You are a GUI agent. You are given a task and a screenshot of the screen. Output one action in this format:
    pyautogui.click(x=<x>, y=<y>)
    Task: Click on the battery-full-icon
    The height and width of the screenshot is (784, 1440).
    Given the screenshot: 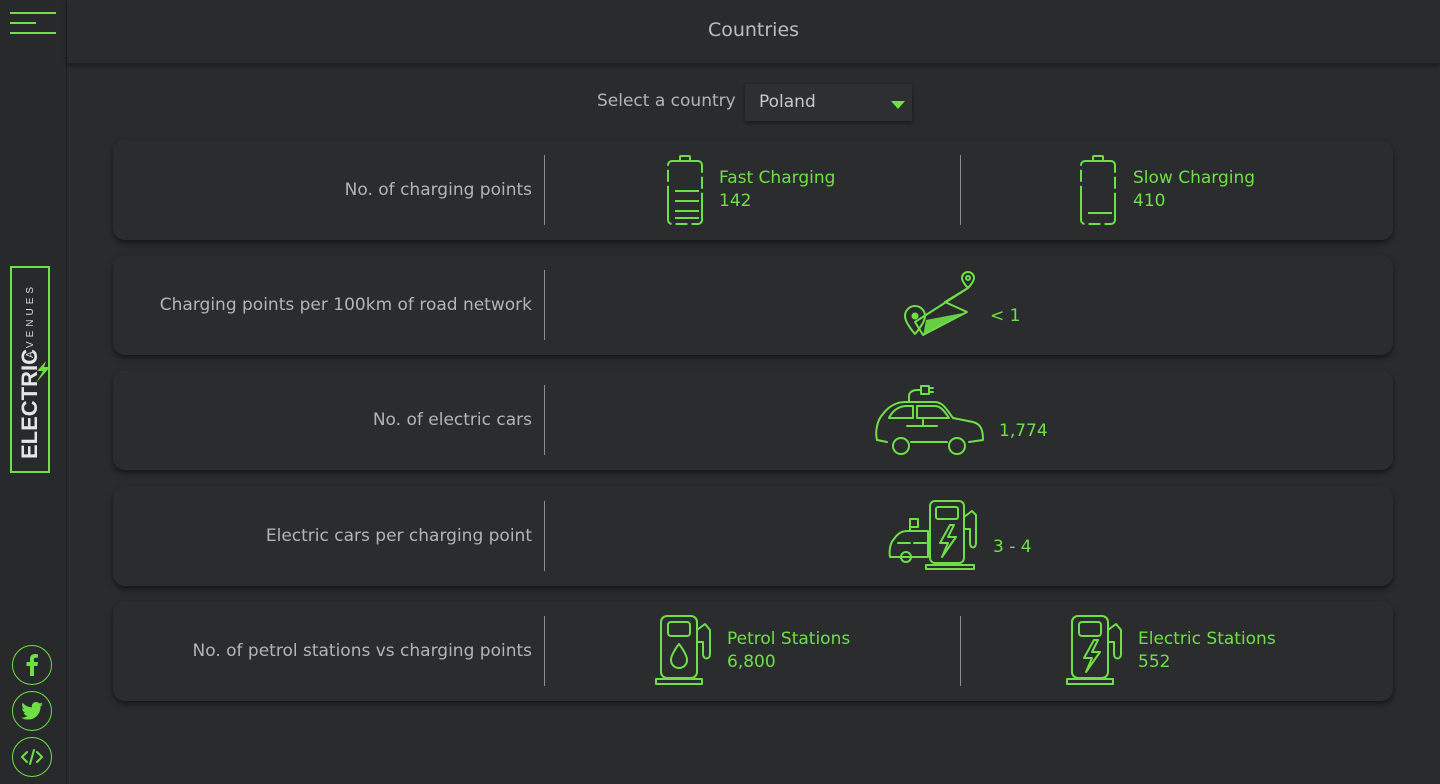 What is the action you would take?
    pyautogui.click(x=686, y=192)
    